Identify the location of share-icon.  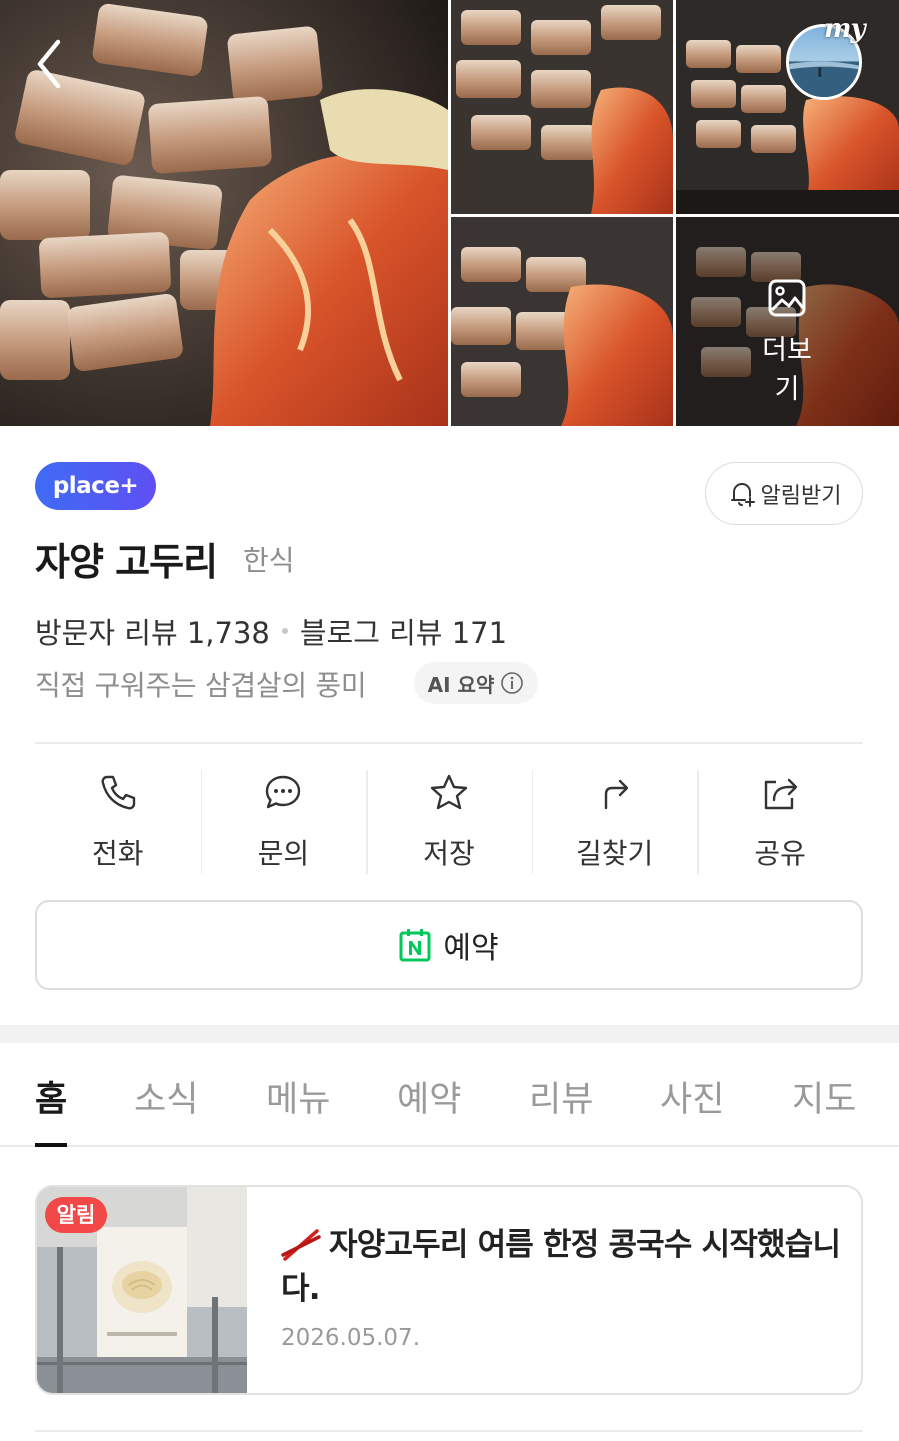
(781, 794).